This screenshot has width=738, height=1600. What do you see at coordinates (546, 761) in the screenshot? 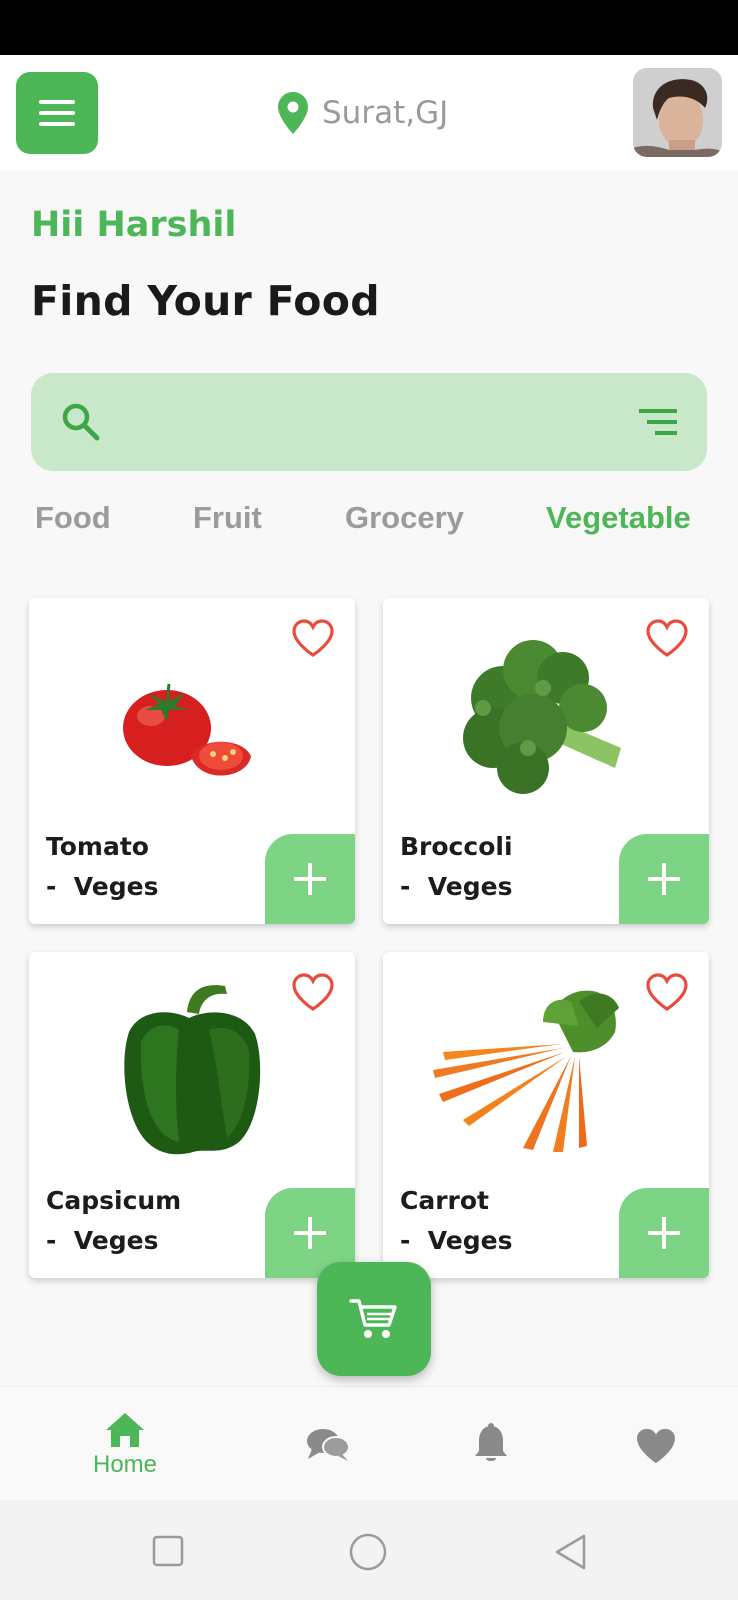
I see `product-card-broccoli: Broccoli - Veges` at bounding box center [546, 761].